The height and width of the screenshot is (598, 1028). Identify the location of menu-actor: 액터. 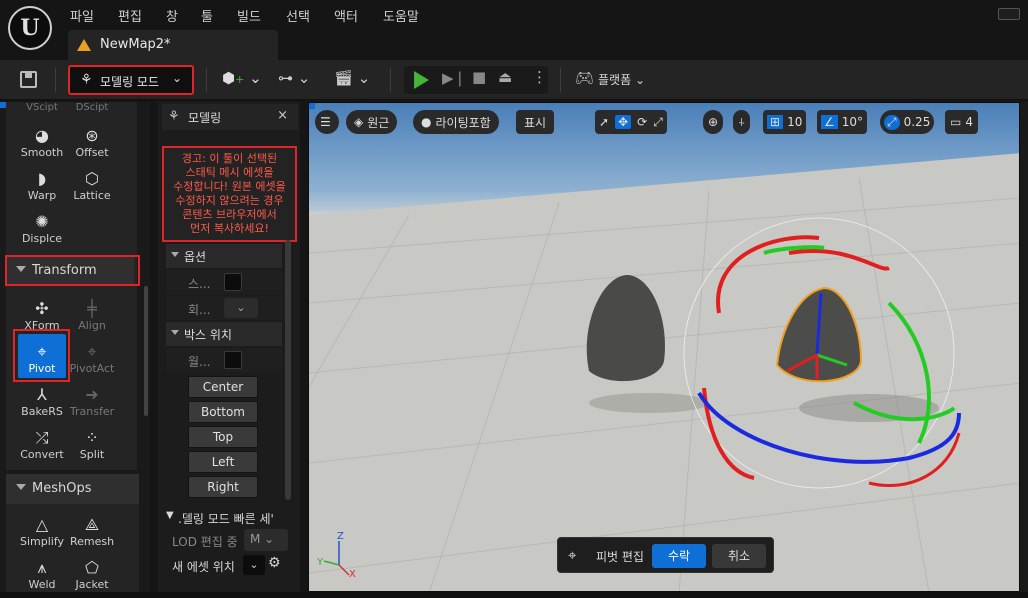
(346, 15).